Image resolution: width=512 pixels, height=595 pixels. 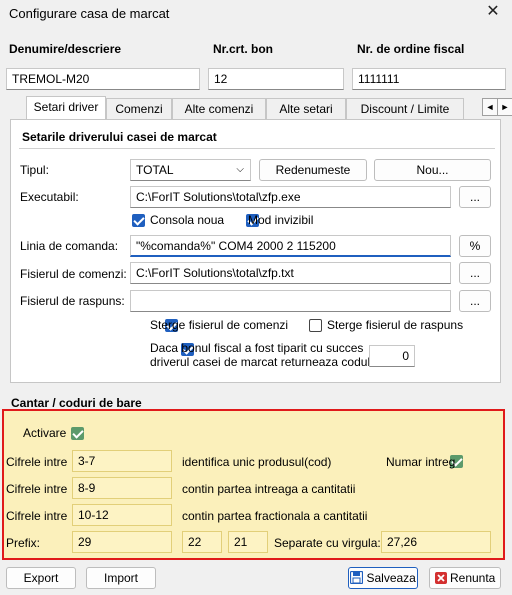 I want to click on export-button: Export, so click(x=41, y=578).